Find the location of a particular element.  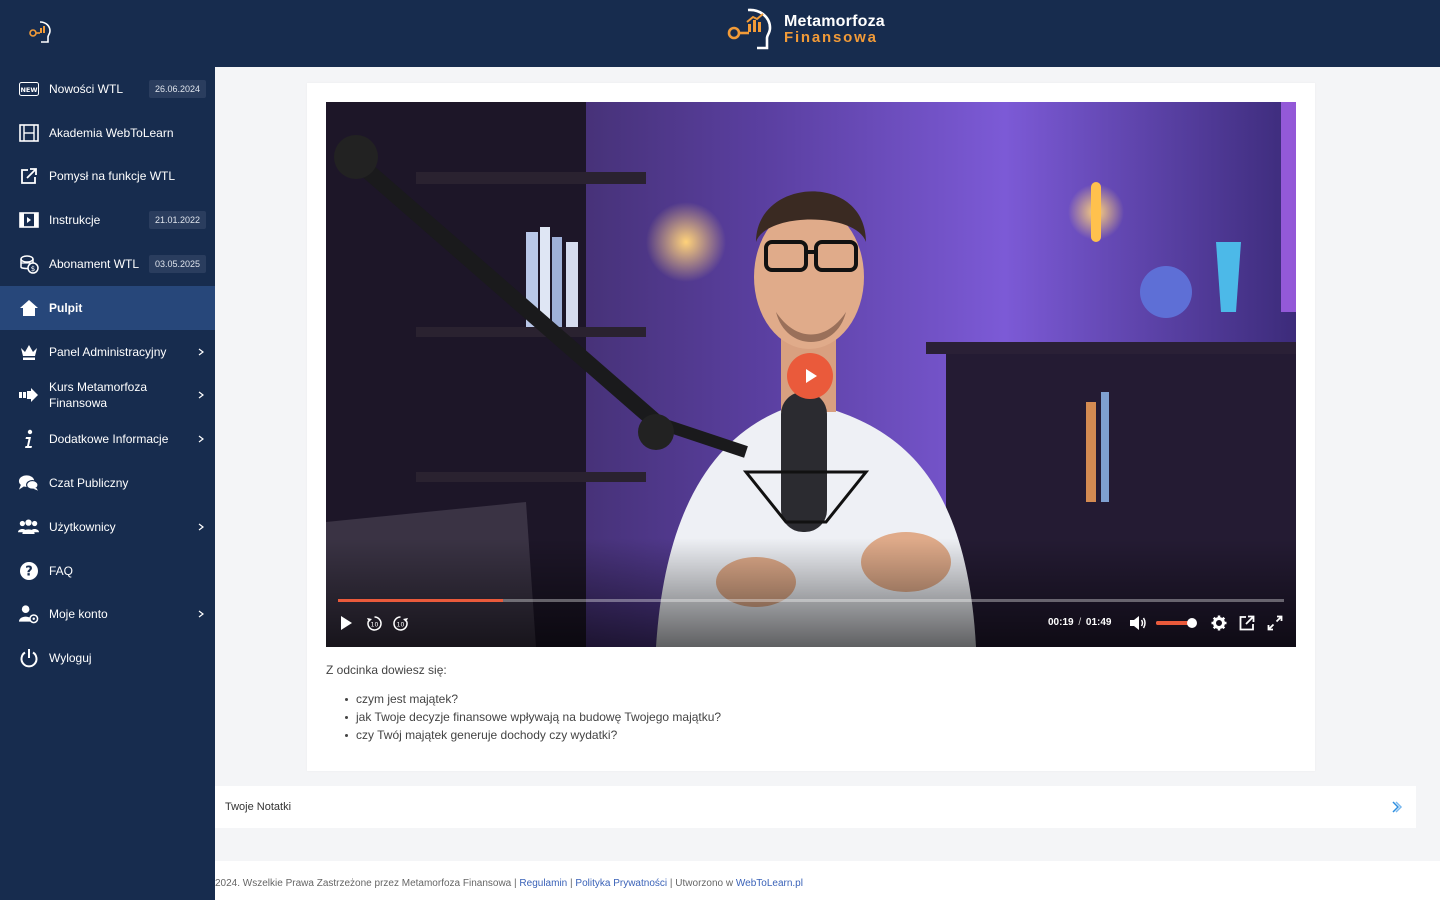

external-link-icon is located at coordinates (1247, 623).